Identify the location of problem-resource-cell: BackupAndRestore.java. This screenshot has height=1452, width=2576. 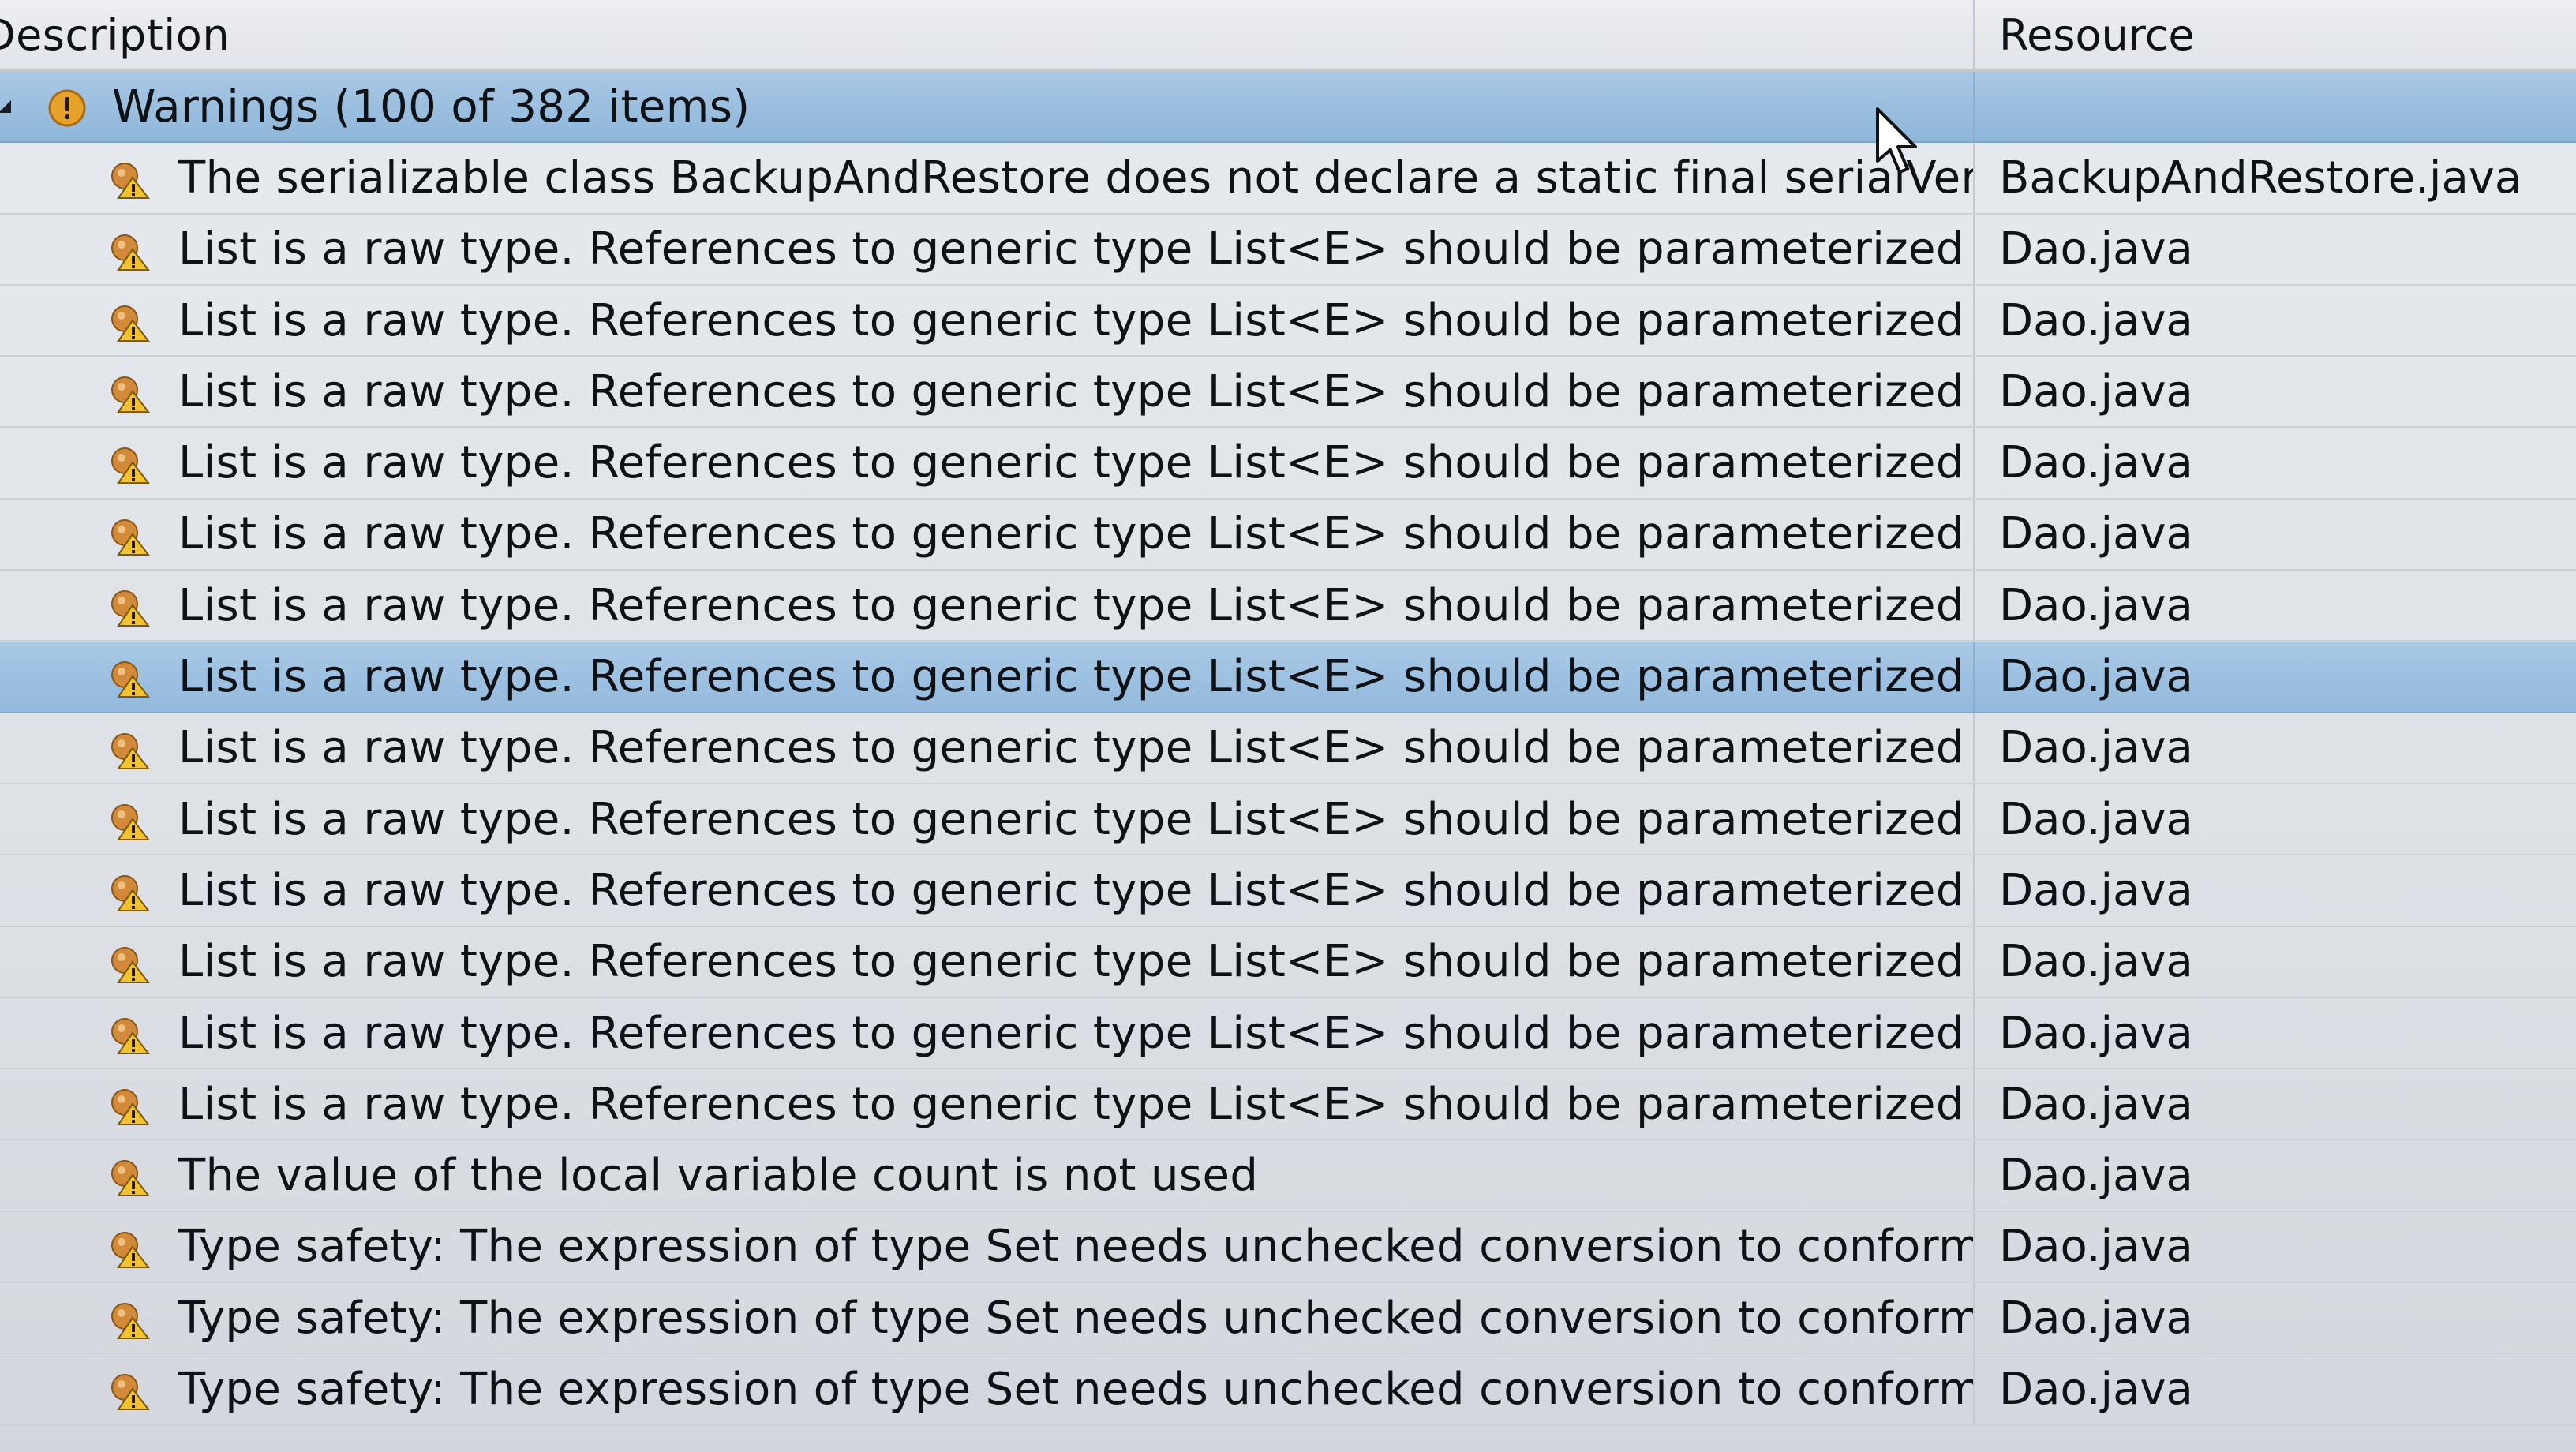
(2274, 178).